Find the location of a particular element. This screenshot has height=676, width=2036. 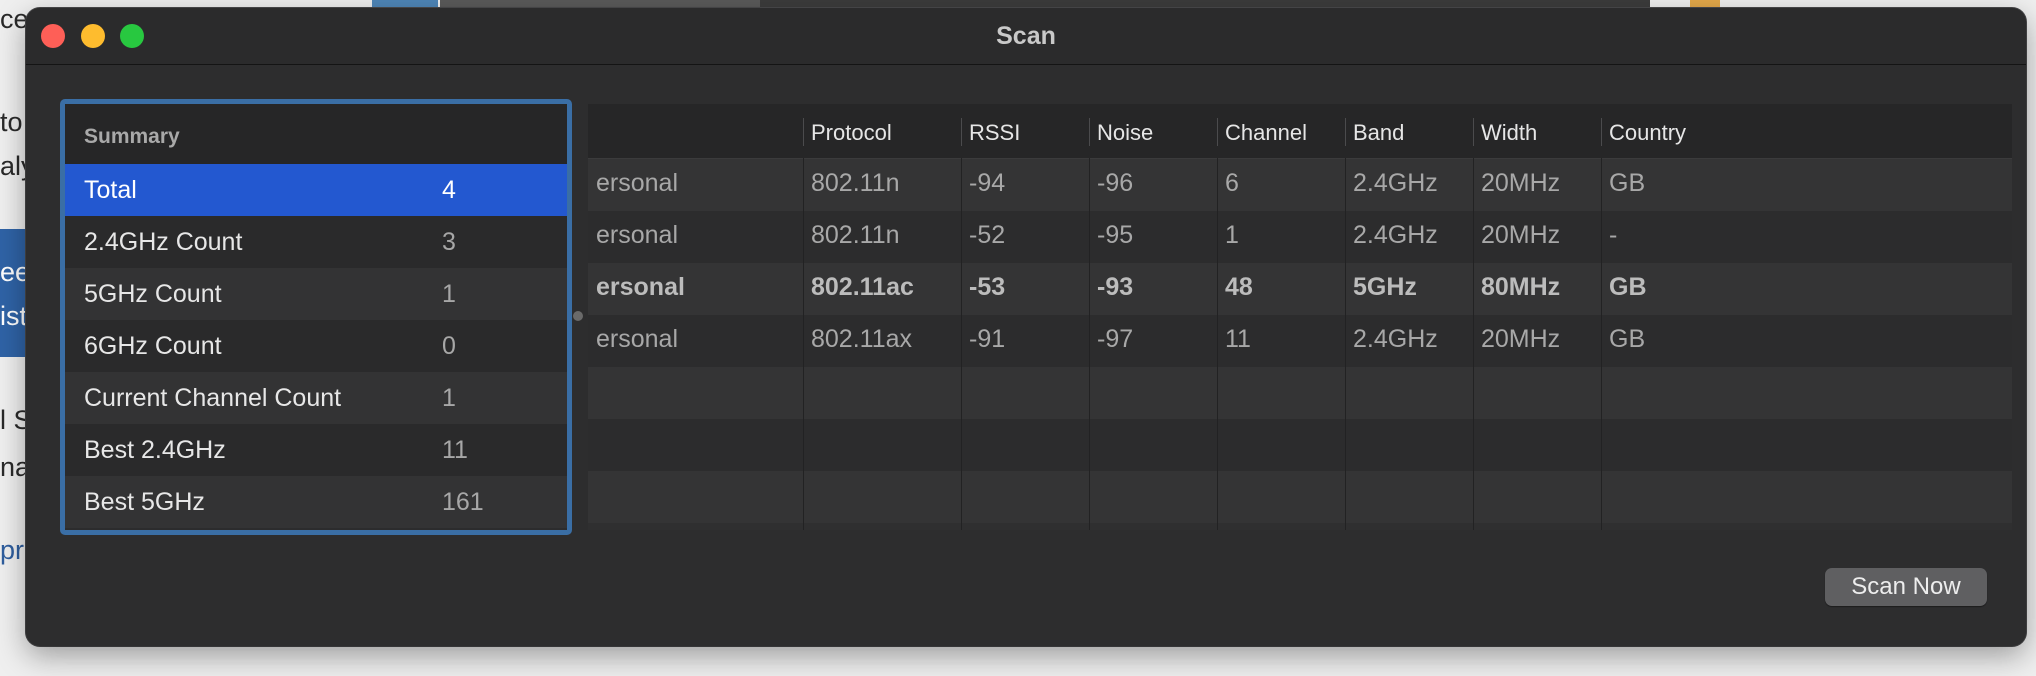

cell-rssi: -53 is located at coordinates (987, 287).